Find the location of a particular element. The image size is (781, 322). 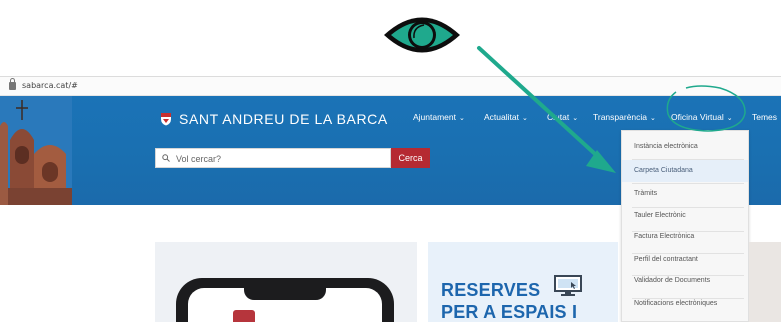

church-tower-image is located at coordinates (36, 150).